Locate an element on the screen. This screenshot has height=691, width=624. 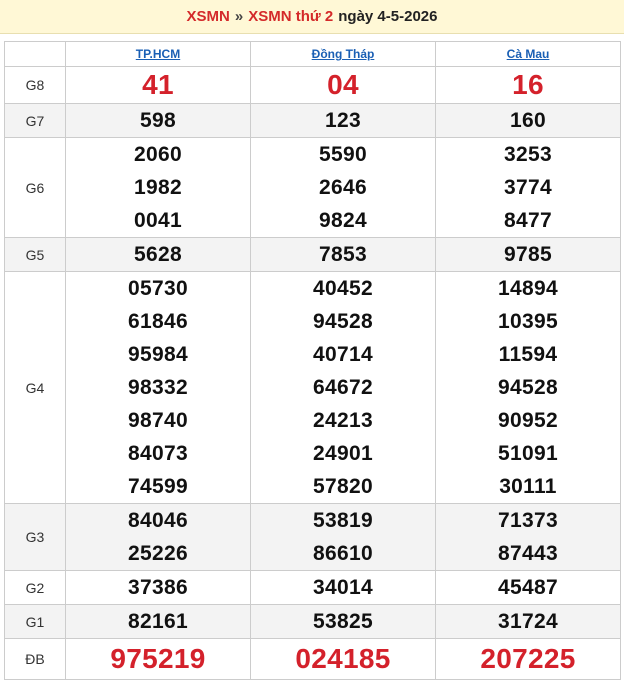
prize-cell: 7853 is located at coordinates (343, 254).